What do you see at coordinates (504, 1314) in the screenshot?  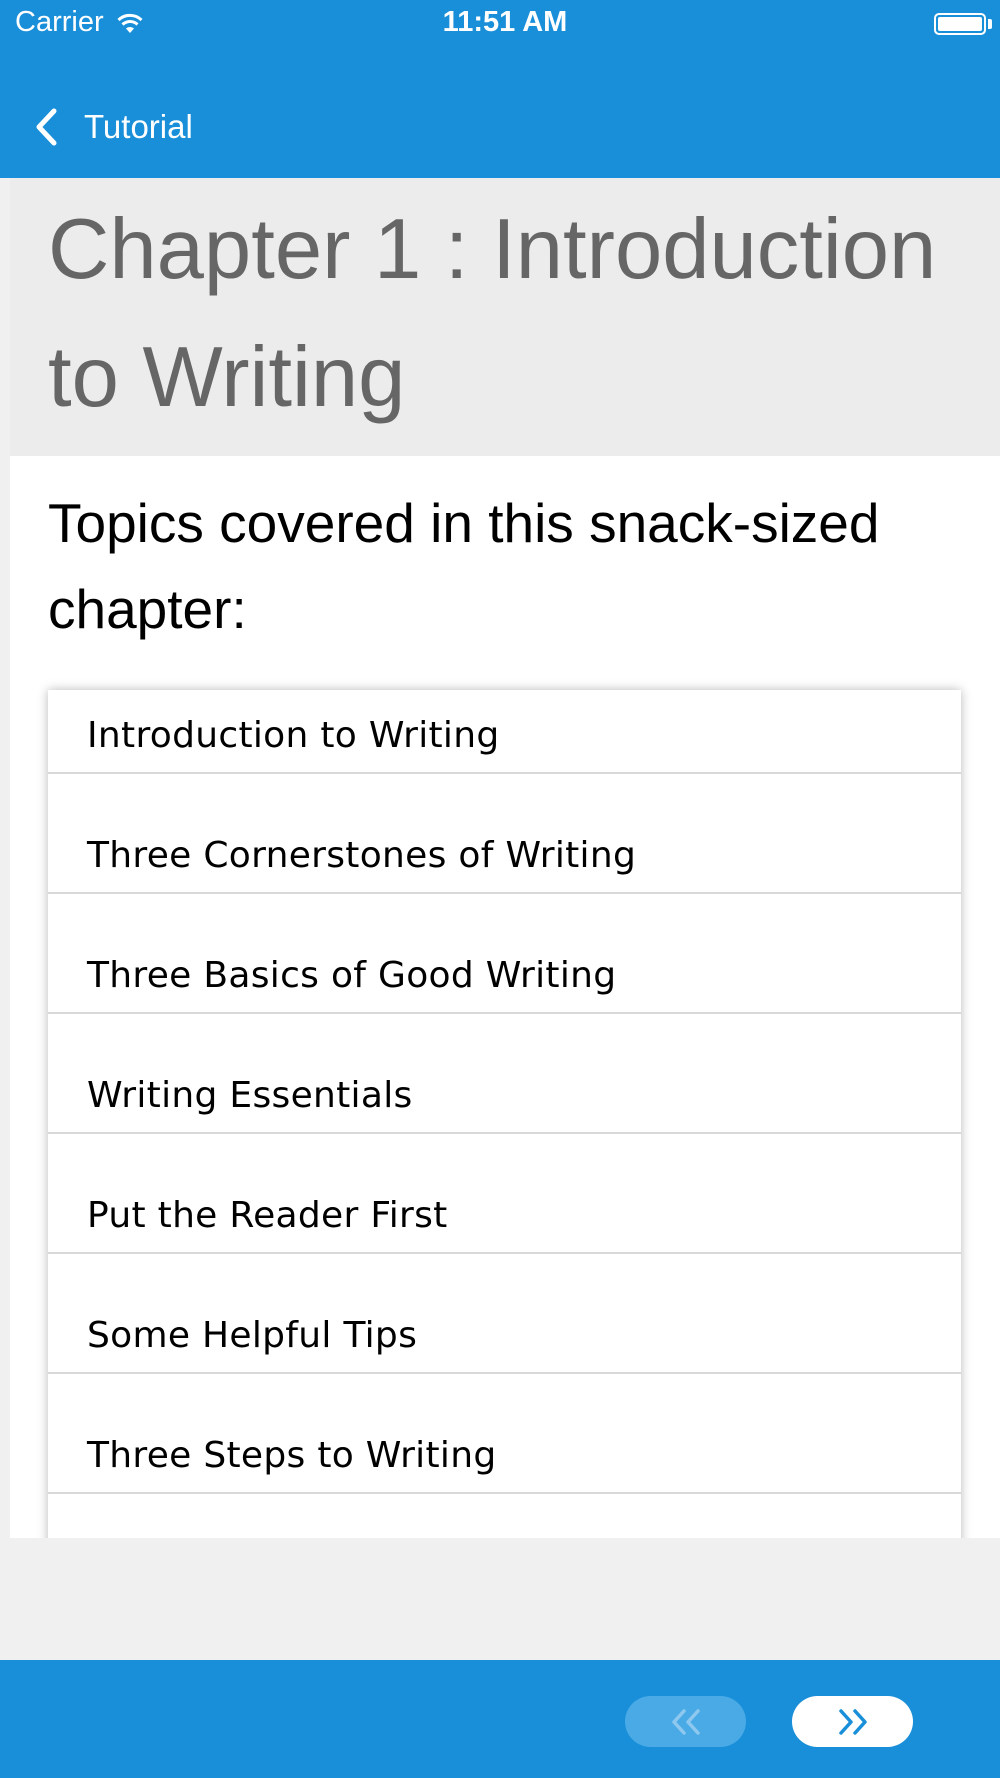 I see `topic-list-item: Some Helpful Tips` at bounding box center [504, 1314].